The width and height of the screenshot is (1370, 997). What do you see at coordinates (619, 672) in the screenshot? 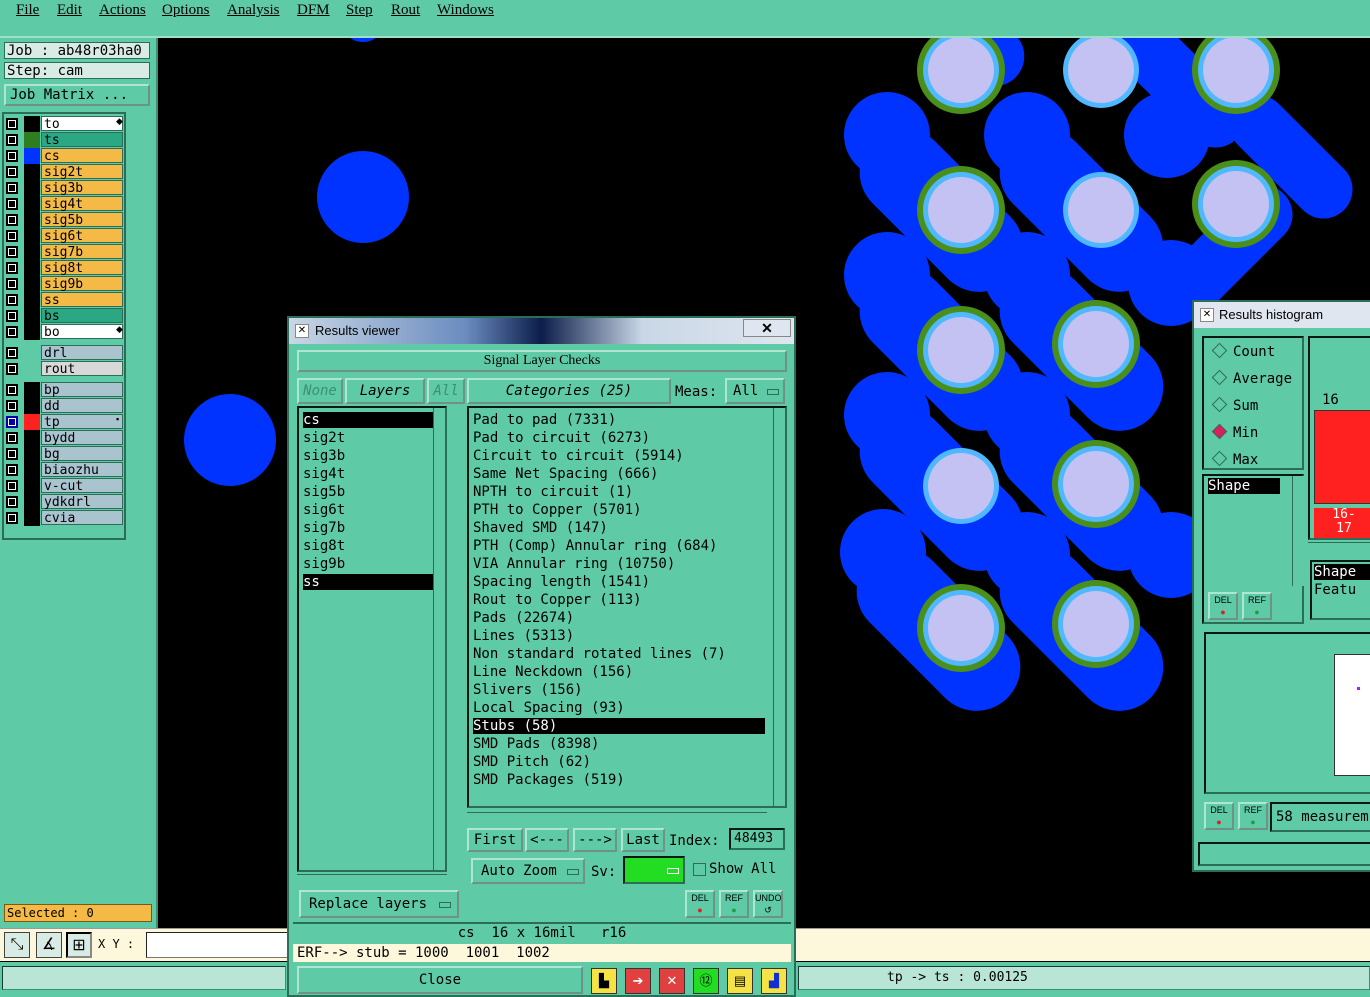
I see `category-item: Line Neckdown (156)` at bounding box center [619, 672].